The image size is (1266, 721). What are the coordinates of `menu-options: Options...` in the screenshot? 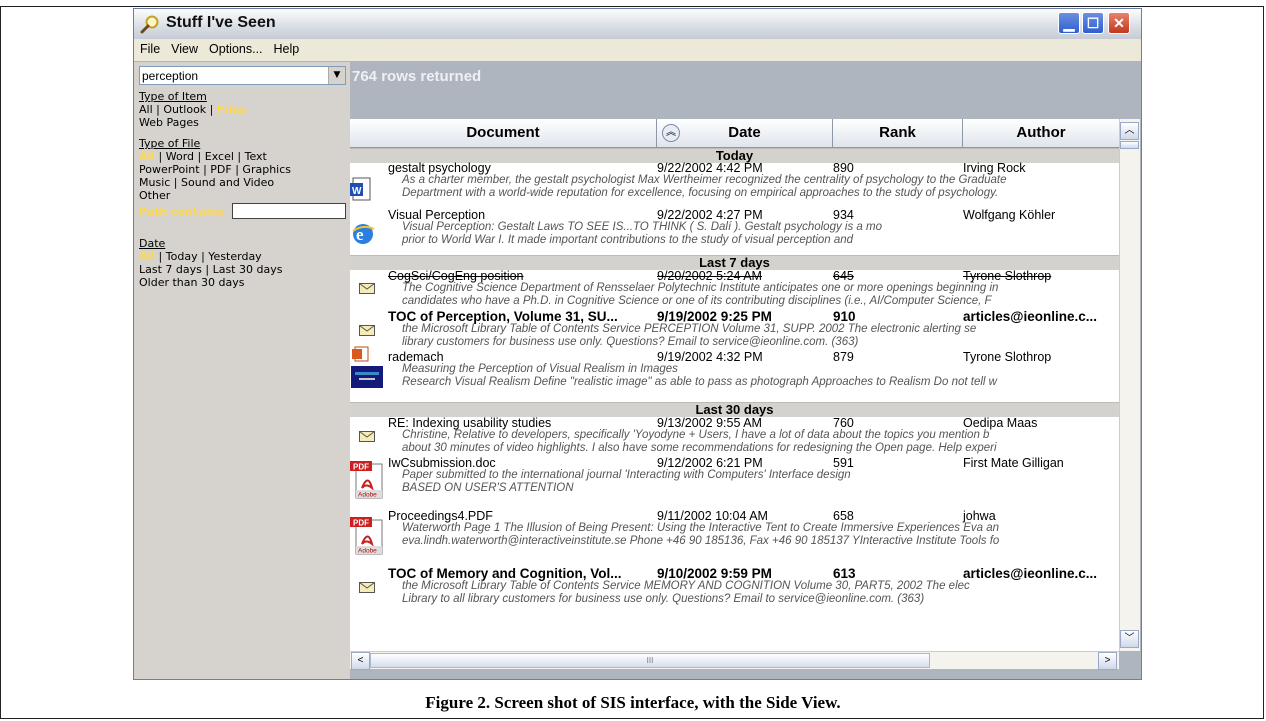 It's located at (235, 47).